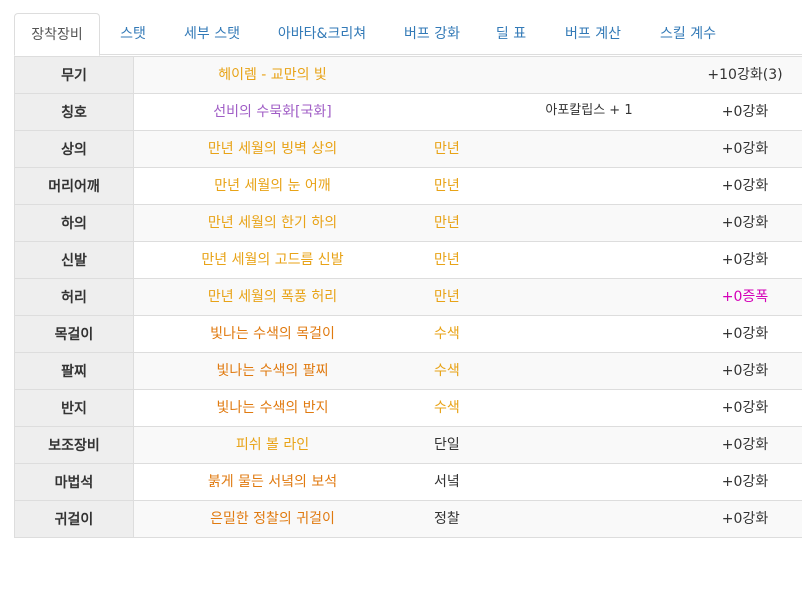 This screenshot has height=614, width=807. I want to click on table-row: 무기 헤이렘 - 교만의 빛 +10강화(3), so click(408, 75).